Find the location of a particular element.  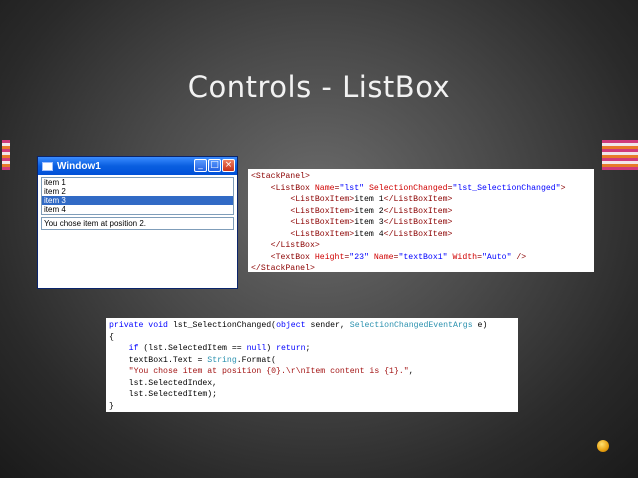

code-token: .Format( is located at coordinates (256, 360).